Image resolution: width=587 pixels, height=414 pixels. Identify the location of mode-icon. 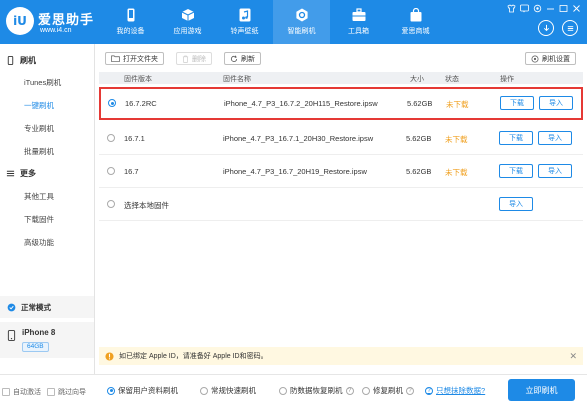
(11, 307).